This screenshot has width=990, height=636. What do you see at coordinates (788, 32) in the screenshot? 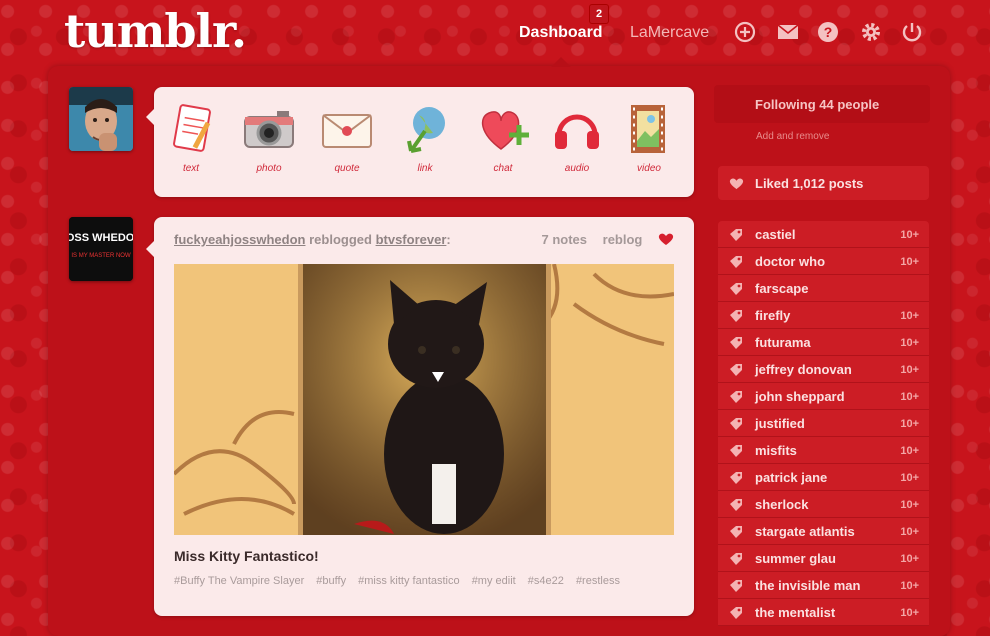
I see `envelope-icon` at bounding box center [788, 32].